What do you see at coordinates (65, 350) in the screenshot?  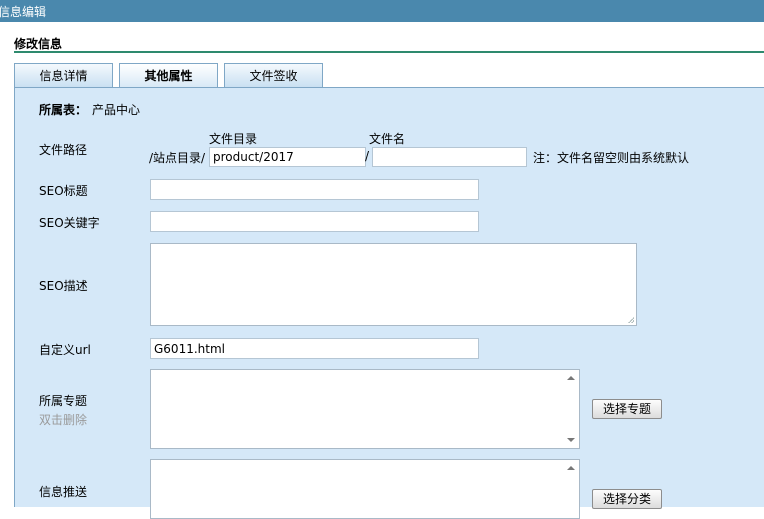 I see `custom-url-label: 自定义url` at bounding box center [65, 350].